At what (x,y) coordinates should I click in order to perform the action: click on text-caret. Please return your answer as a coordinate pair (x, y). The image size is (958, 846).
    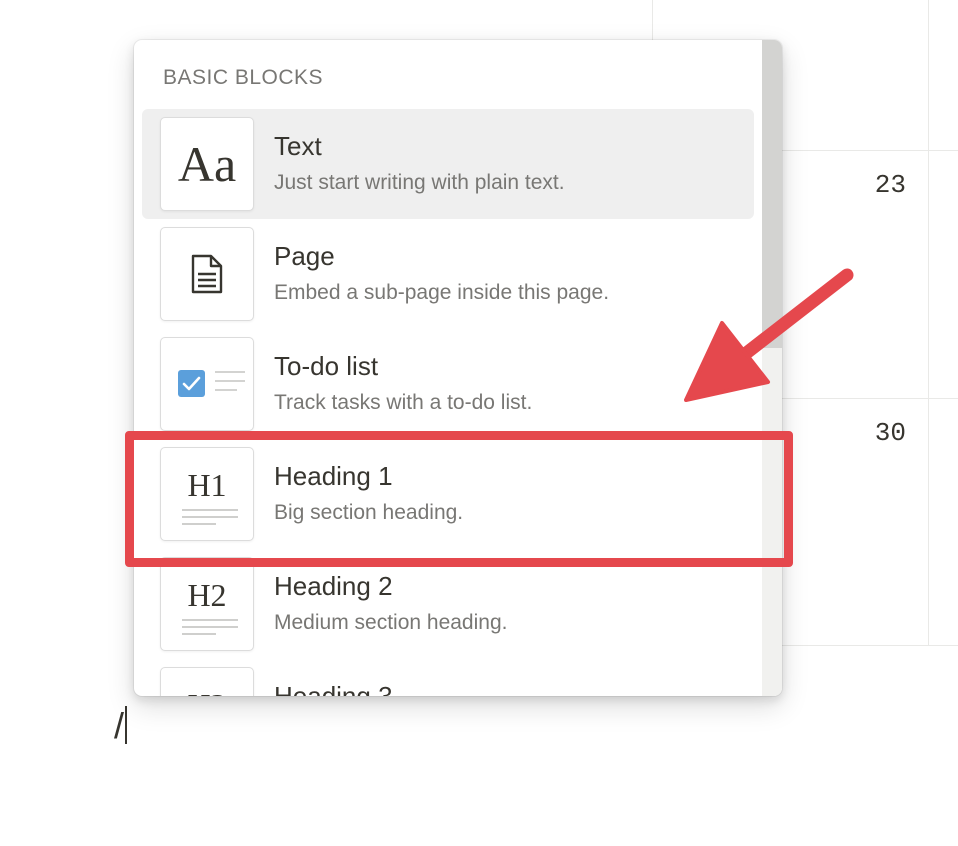
    Looking at the image, I should click on (126, 725).